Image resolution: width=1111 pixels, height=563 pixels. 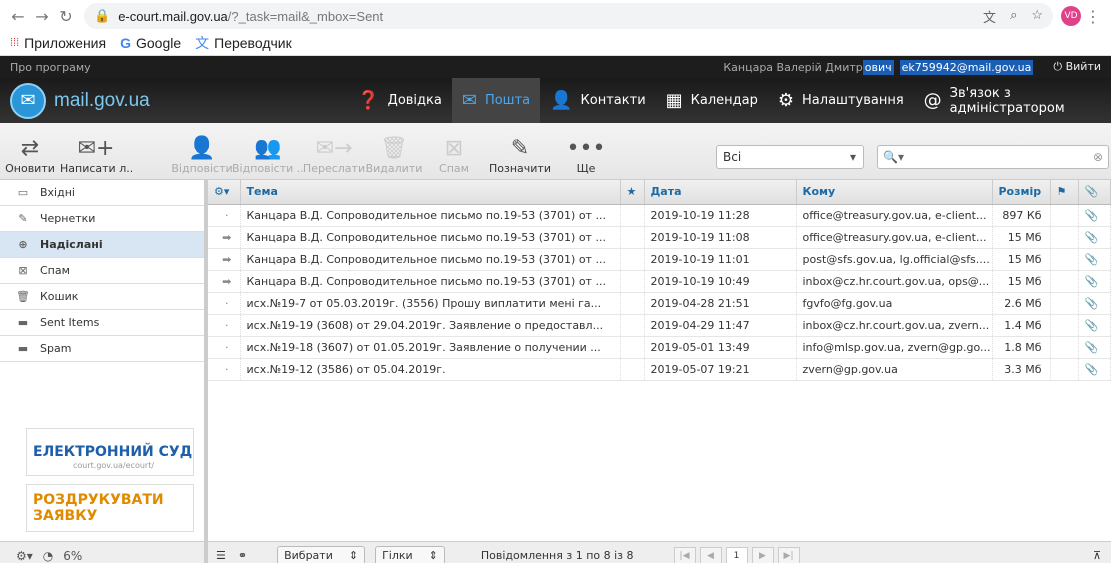 What do you see at coordinates (410, 554) in the screenshot?
I see `threads-dropdown: Гілки ⇕` at bounding box center [410, 554].